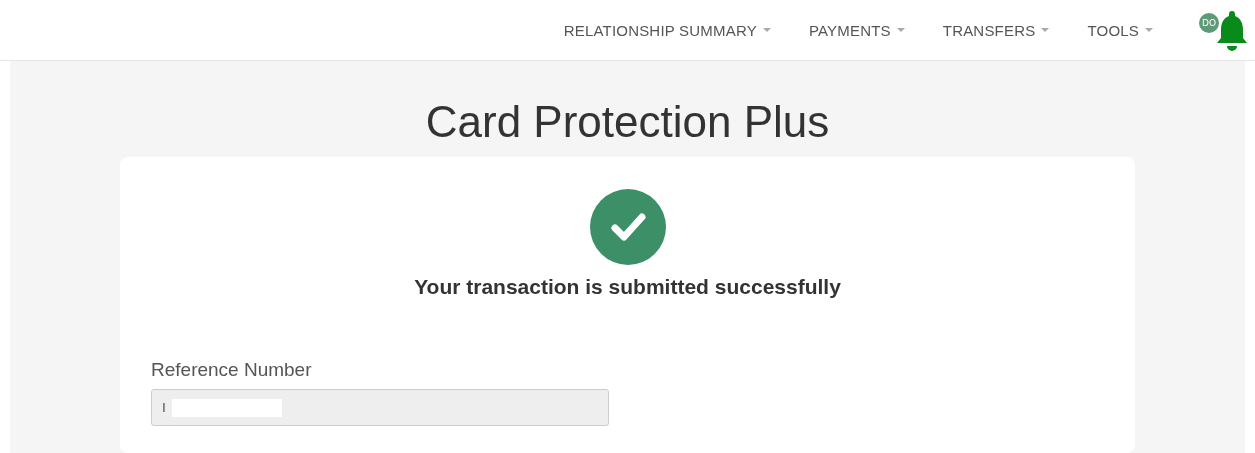  Describe the element at coordinates (232, 370) in the screenshot. I see `field-label: Reference Number` at that location.